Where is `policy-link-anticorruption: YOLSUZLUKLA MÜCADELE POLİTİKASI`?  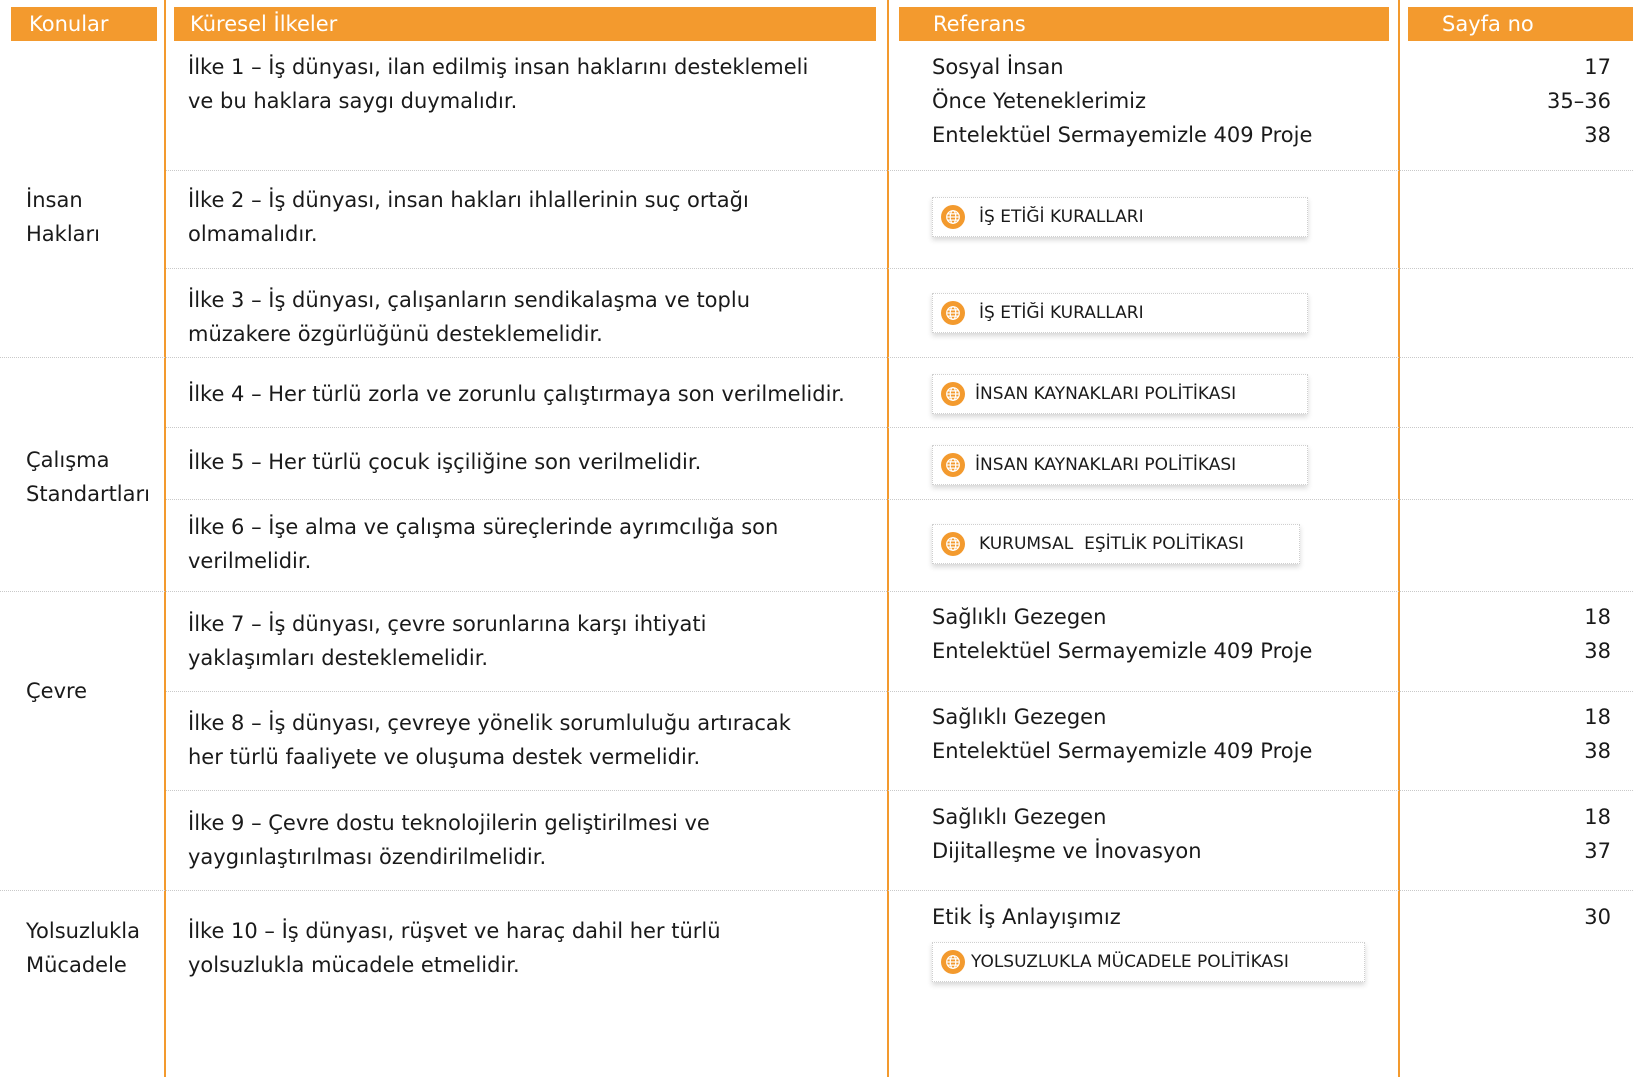
policy-link-anticorruption: YOLSUZLUKLA MÜCADELE POLİTİKASI is located at coordinates (1148, 962).